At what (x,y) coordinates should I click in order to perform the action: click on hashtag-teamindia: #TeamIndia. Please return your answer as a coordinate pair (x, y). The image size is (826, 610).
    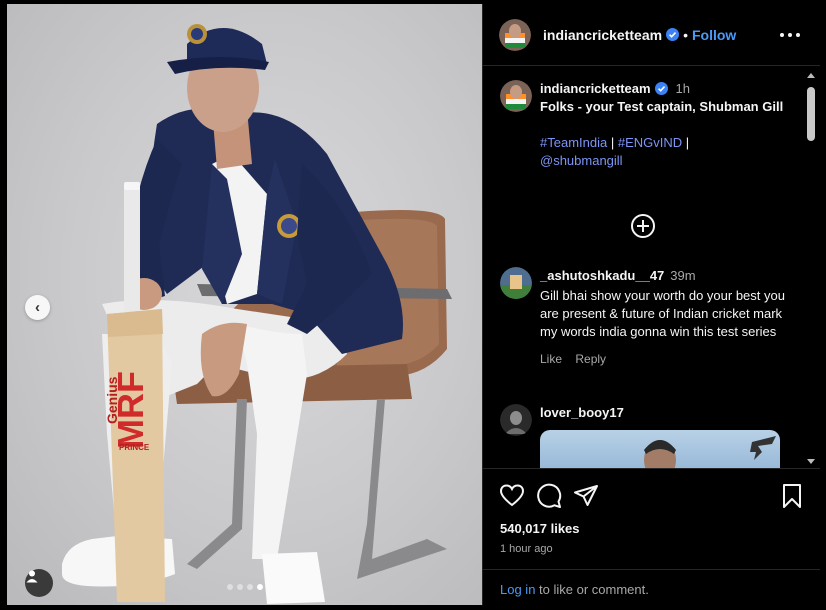
    Looking at the image, I should click on (573, 142).